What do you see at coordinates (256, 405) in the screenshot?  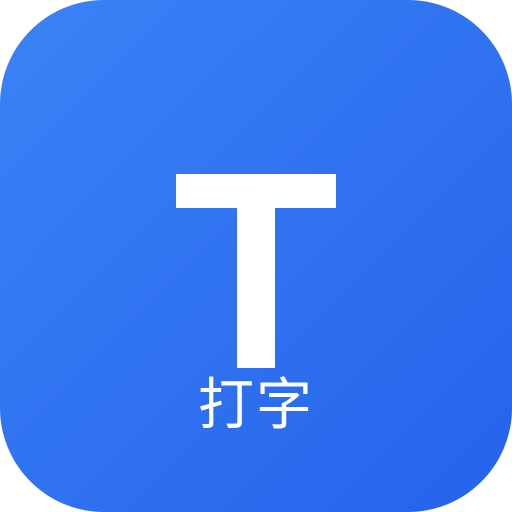 I see `app-icon-label: 打字` at bounding box center [256, 405].